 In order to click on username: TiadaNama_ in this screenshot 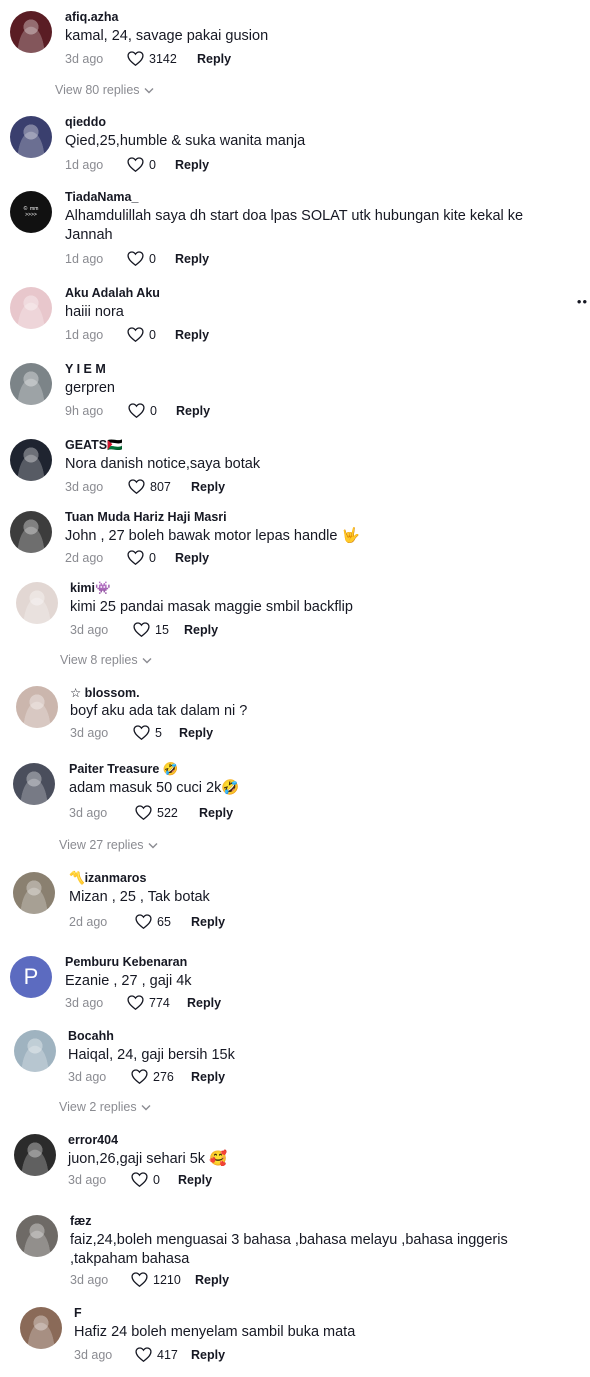, I will do `click(101, 197)`.